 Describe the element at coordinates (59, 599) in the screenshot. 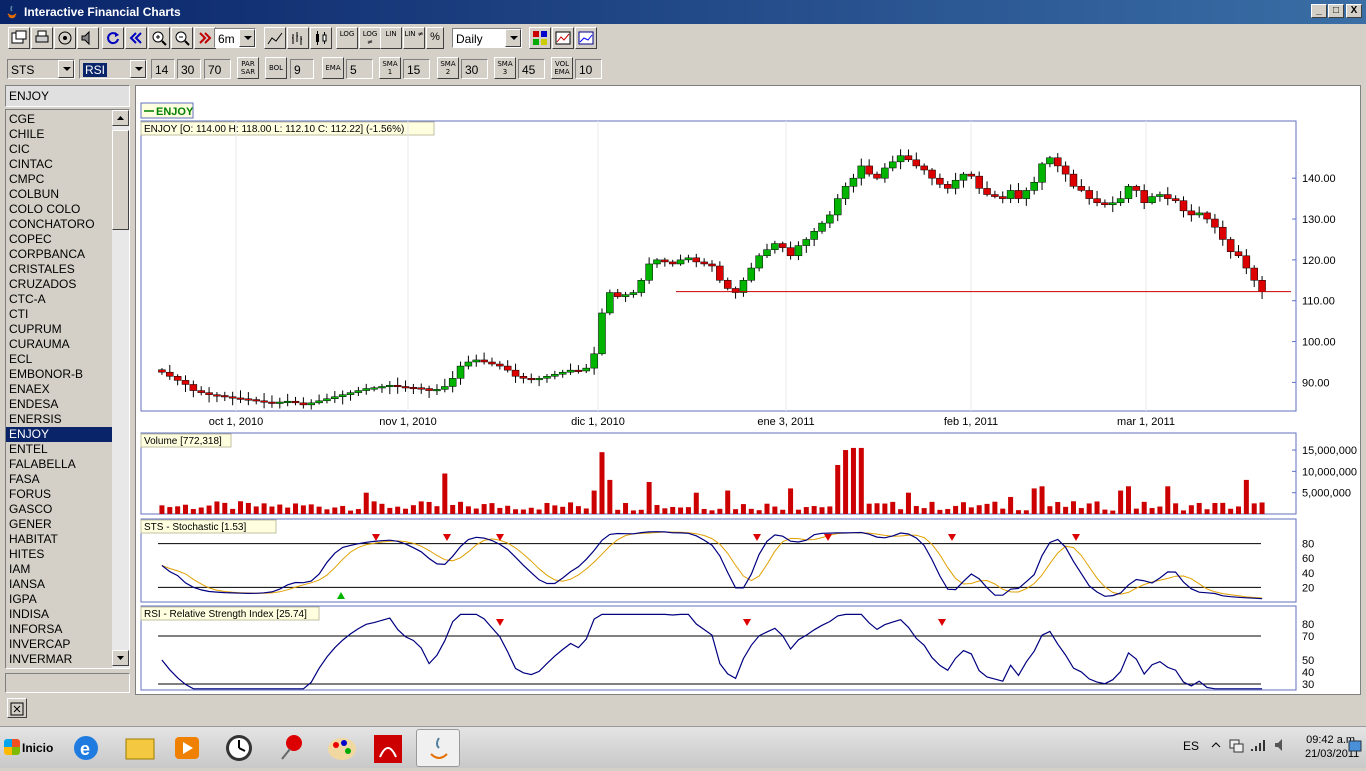

I see `symbol-item: IGPA` at that location.